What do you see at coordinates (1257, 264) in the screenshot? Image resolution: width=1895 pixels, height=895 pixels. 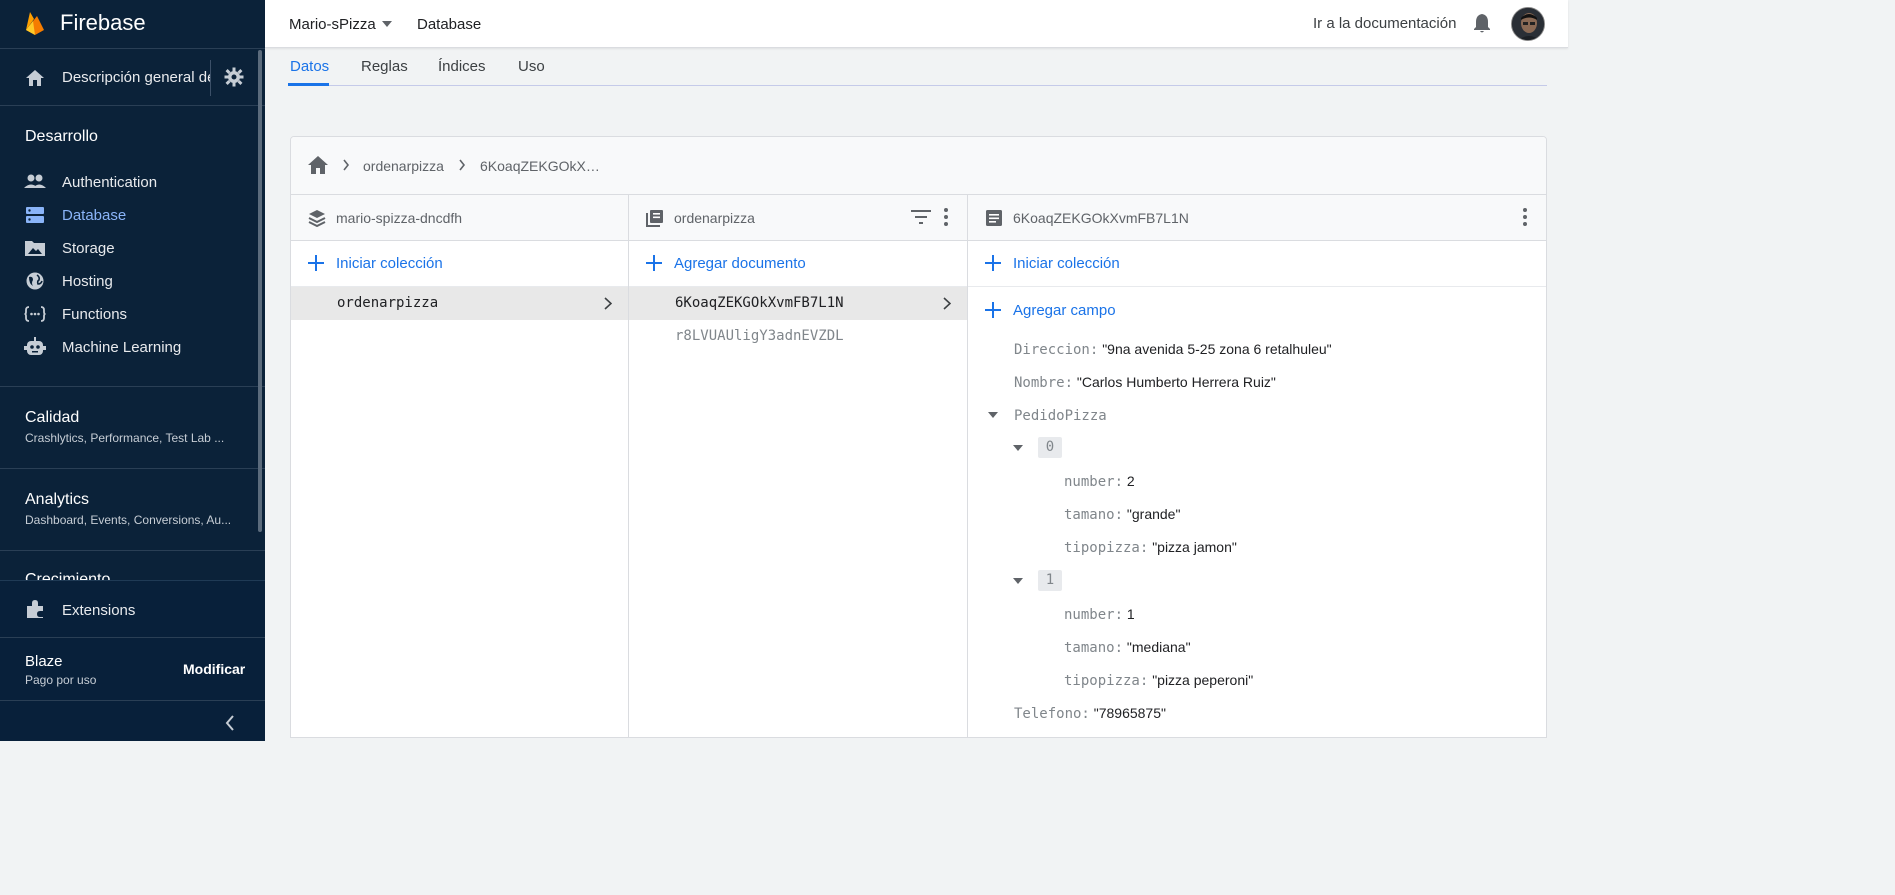 I see `start-subcollection-button: Iniciar colección` at bounding box center [1257, 264].